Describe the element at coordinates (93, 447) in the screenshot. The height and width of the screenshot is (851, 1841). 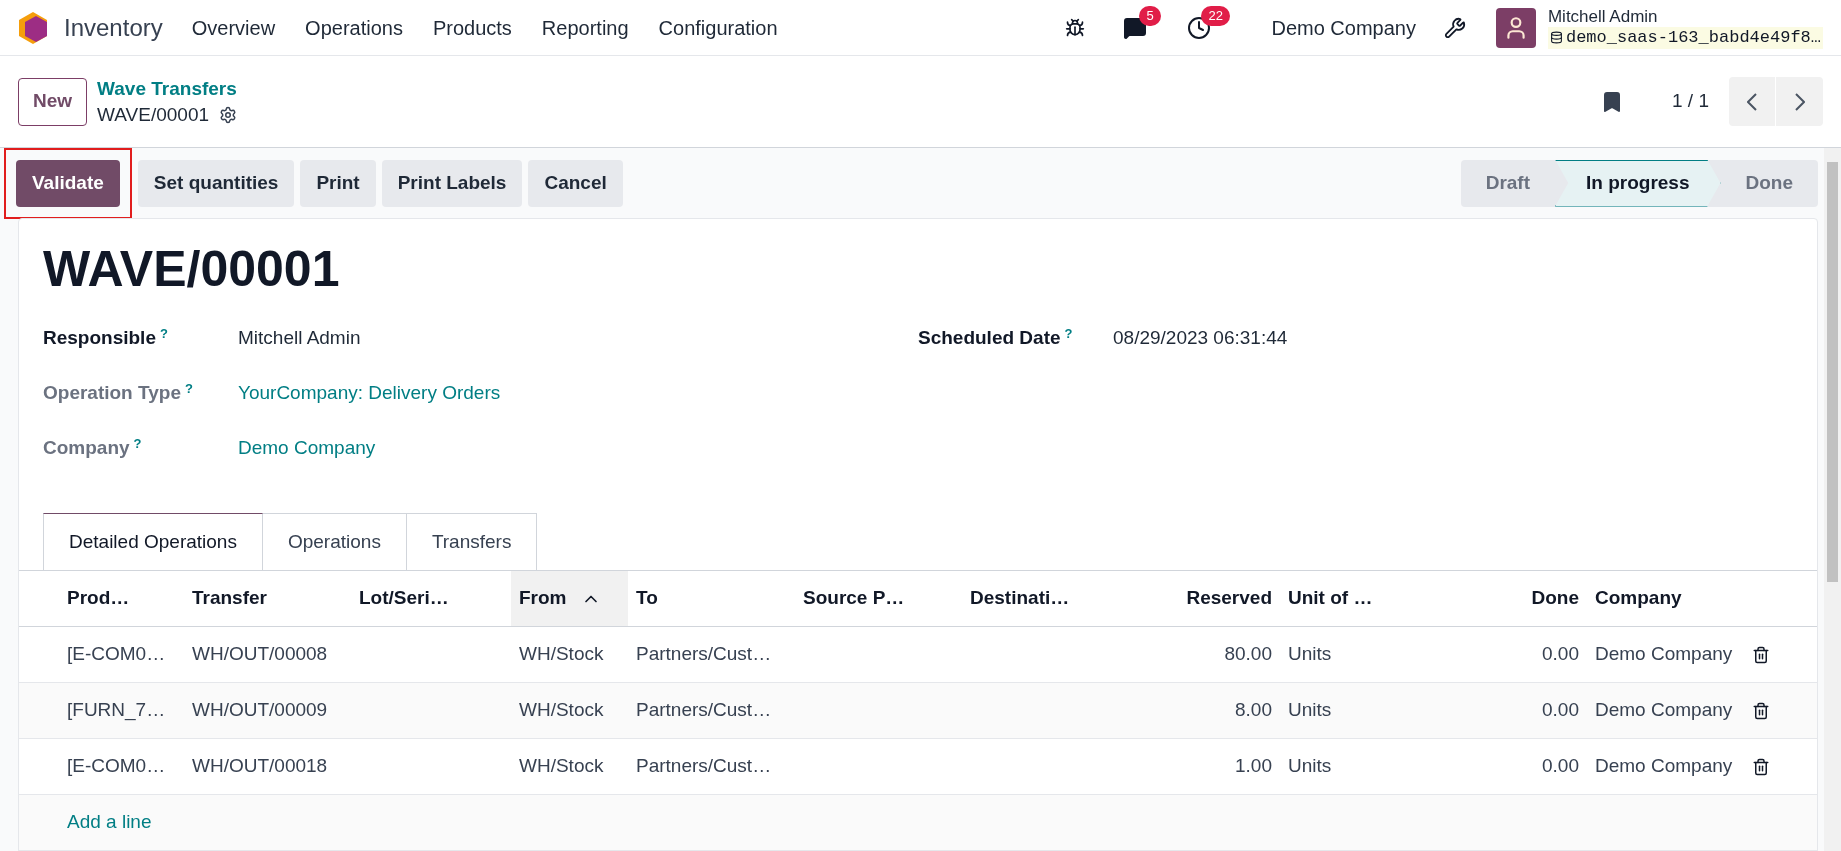
I see `field-label: Company $^{?}$` at that location.